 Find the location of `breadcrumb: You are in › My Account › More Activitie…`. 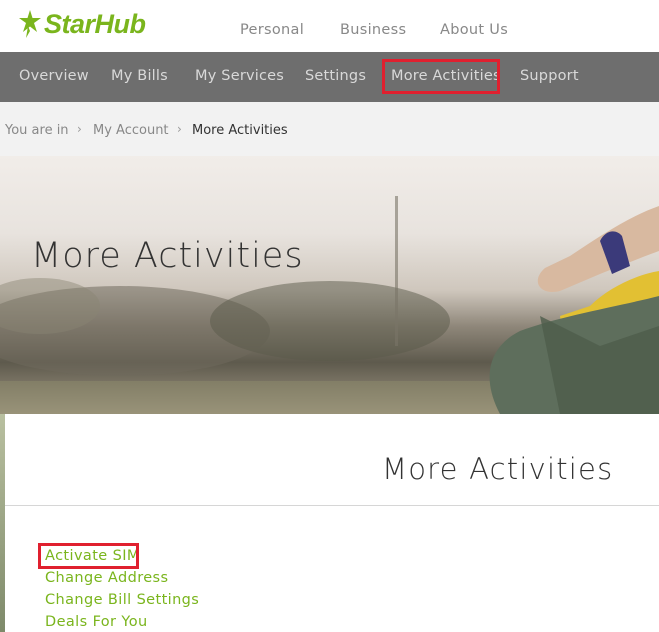

breadcrumb: You are in › My Account › More Activitie… is located at coordinates (329, 129).